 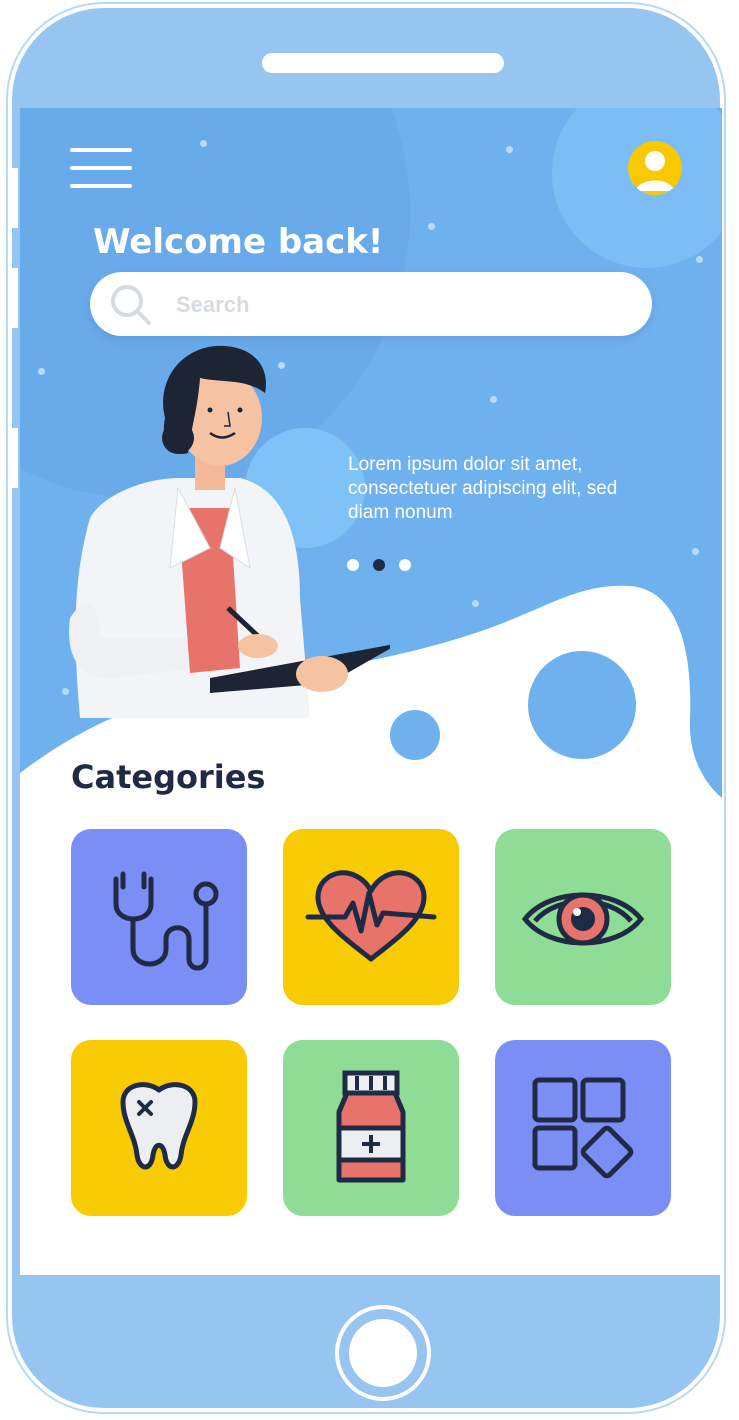 I want to click on category-tile-dental, so click(x=159, y=1128).